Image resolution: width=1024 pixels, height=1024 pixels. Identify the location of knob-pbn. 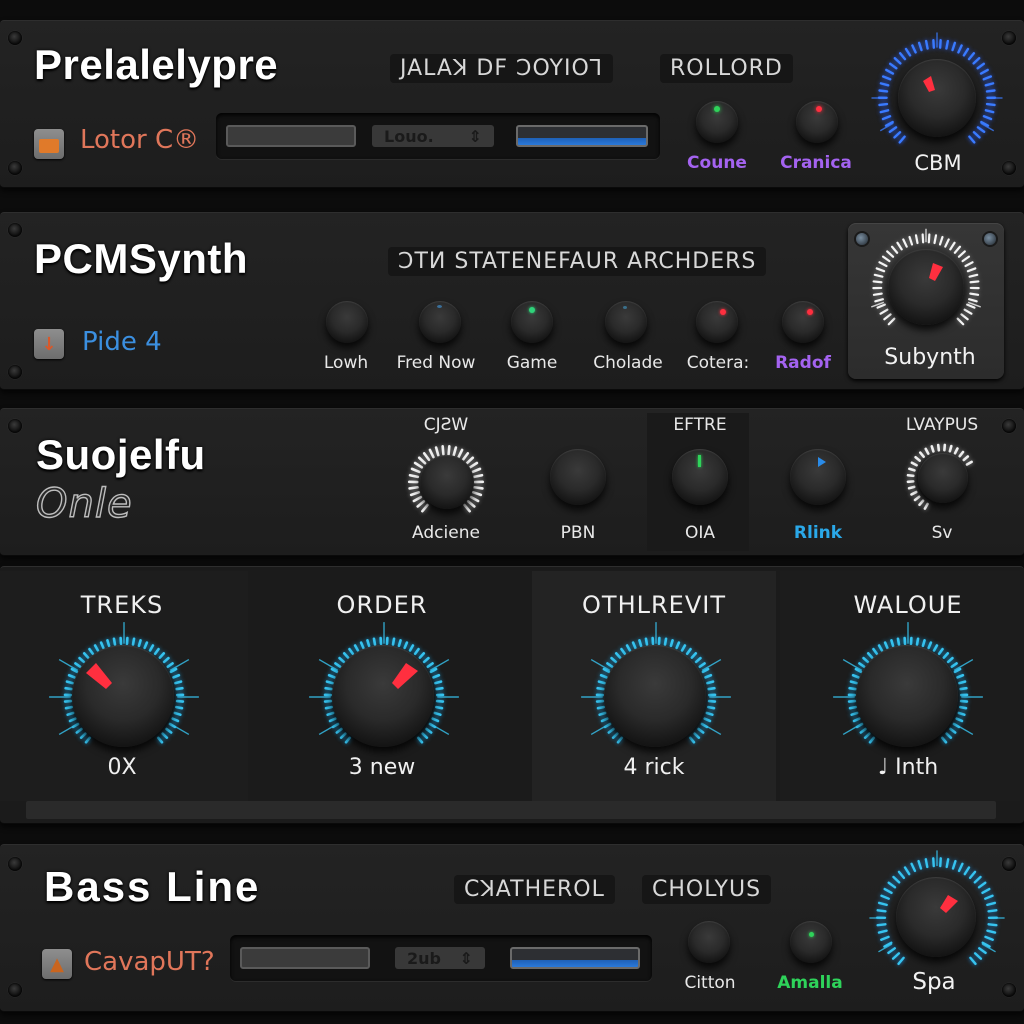
(578, 477).